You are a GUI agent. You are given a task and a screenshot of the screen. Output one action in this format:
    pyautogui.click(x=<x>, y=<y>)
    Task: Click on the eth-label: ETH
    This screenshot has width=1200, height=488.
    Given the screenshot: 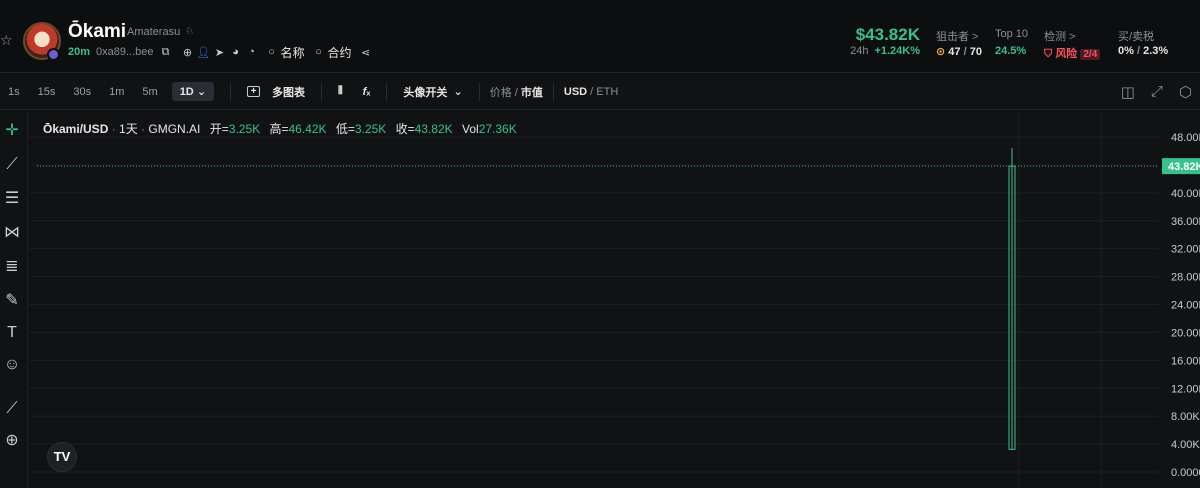 What is the action you would take?
    pyautogui.click(x=607, y=91)
    